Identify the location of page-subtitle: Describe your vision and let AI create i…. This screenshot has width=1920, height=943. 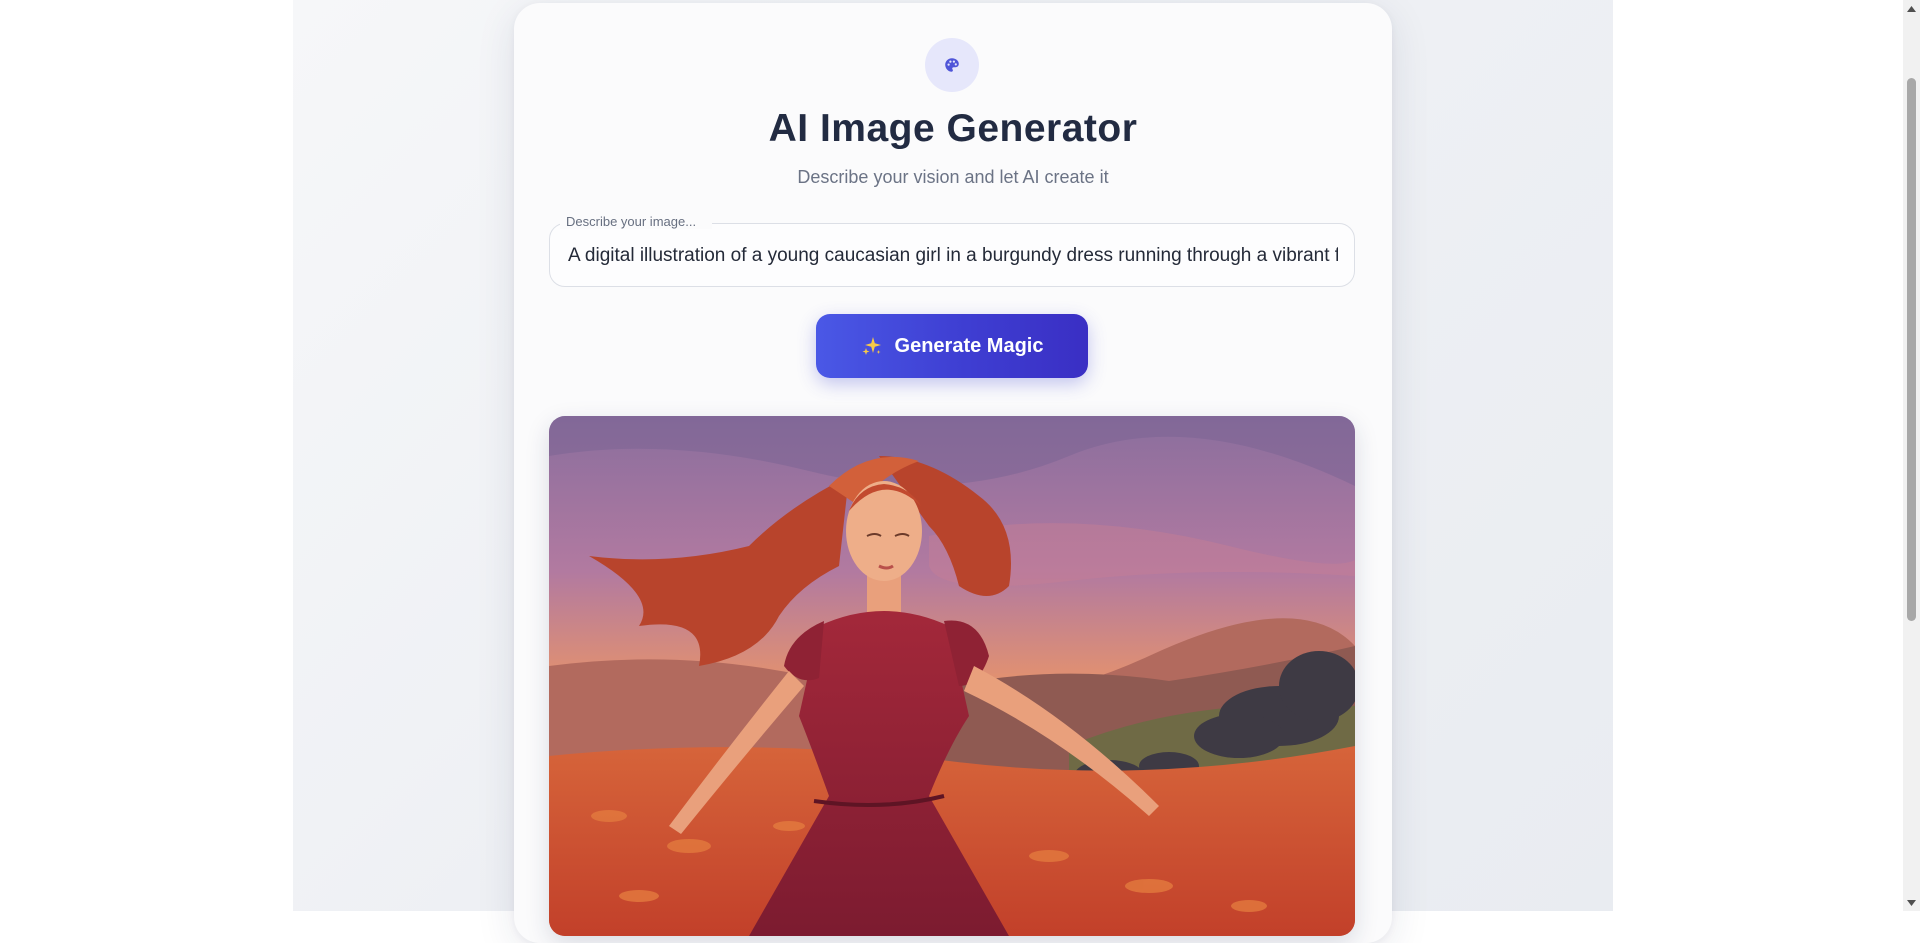
(953, 177).